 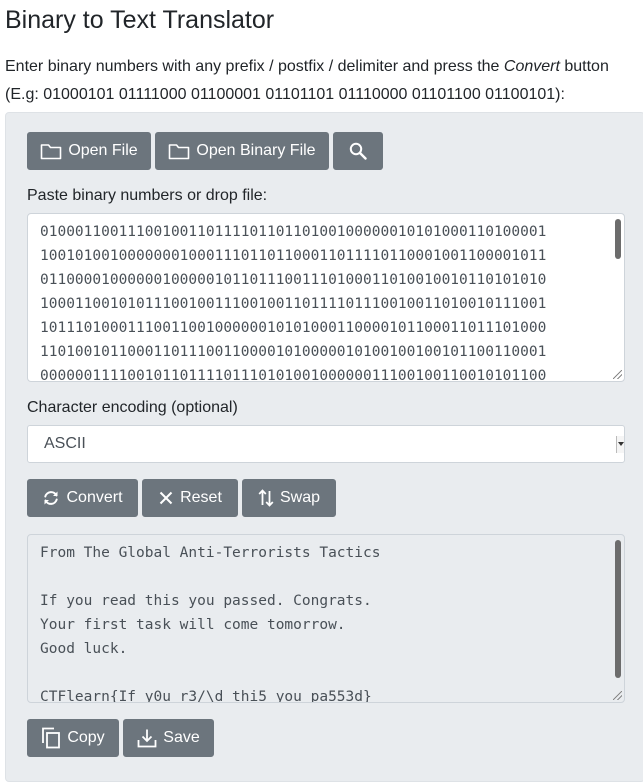 What do you see at coordinates (166, 498) in the screenshot?
I see `x-icon` at bounding box center [166, 498].